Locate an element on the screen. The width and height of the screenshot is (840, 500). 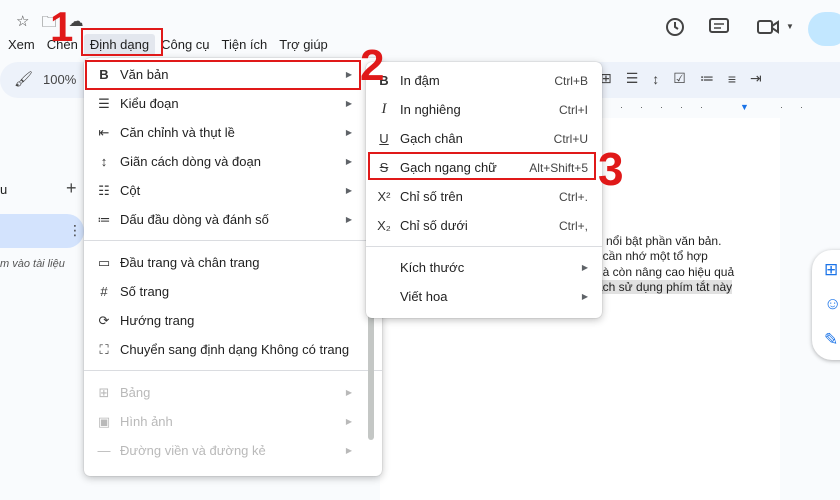
meet-icon is located at coordinates (769, 27).